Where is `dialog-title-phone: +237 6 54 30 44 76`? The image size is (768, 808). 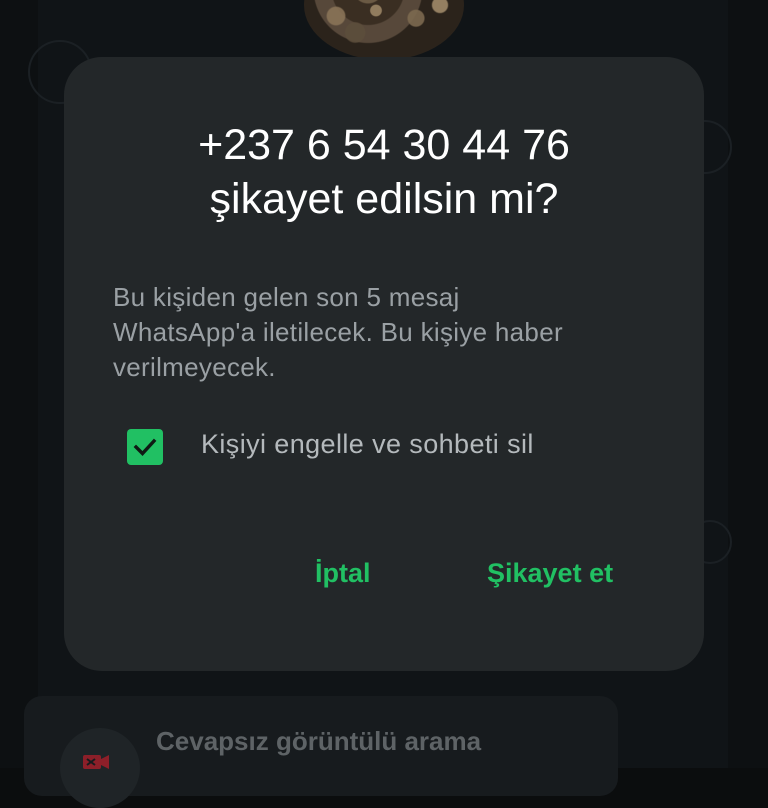
dialog-title-phone: +237 6 54 30 44 76 is located at coordinates (384, 145).